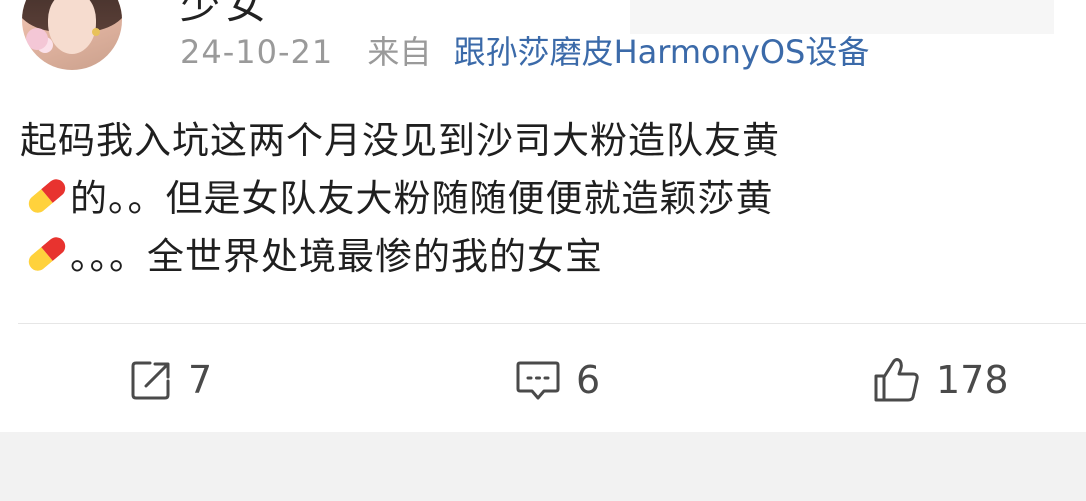 The image size is (1086, 501). What do you see at coordinates (200, 380) in the screenshot?
I see `repost-count: 7` at bounding box center [200, 380].